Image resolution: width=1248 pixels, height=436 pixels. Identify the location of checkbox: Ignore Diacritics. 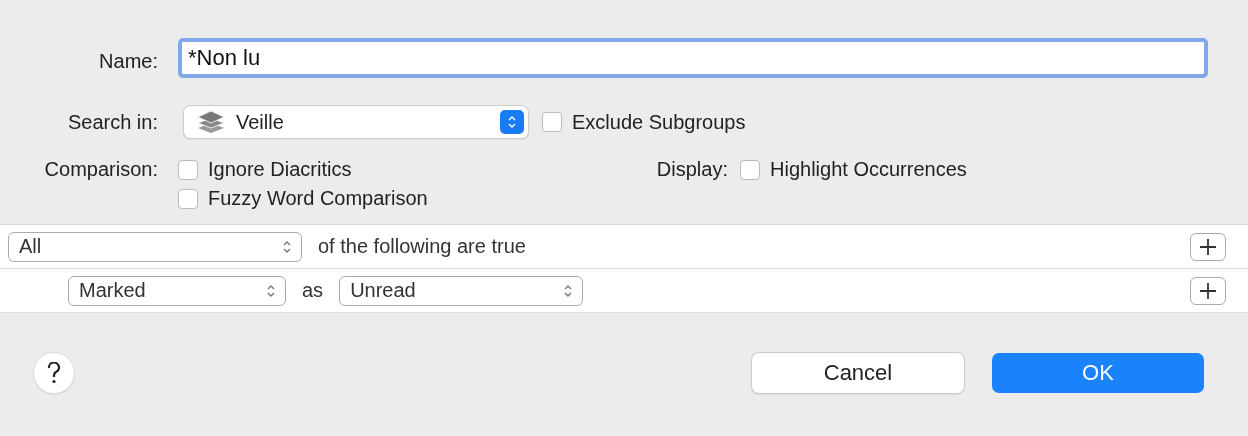
(399, 169).